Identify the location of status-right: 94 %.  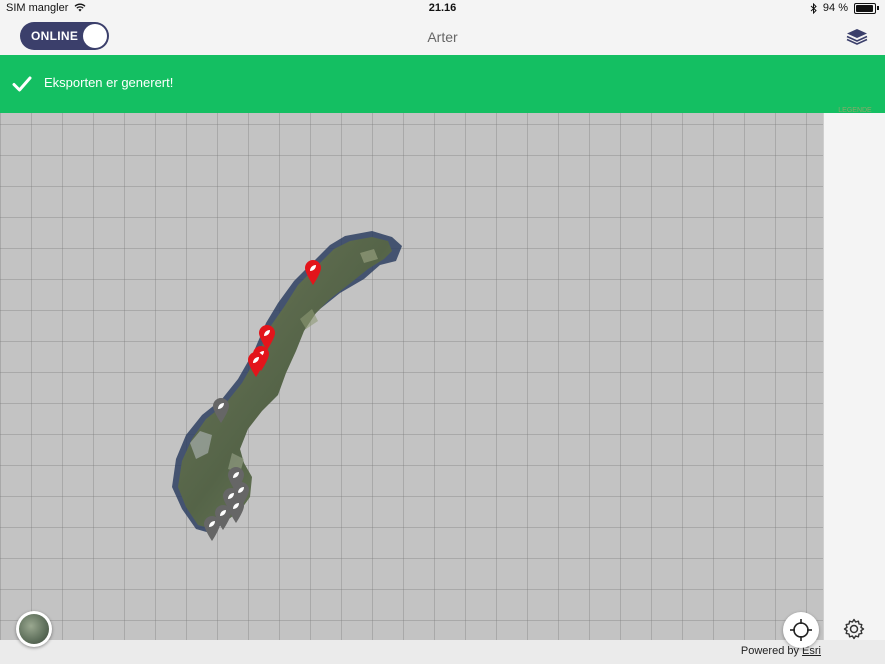
(844, 8).